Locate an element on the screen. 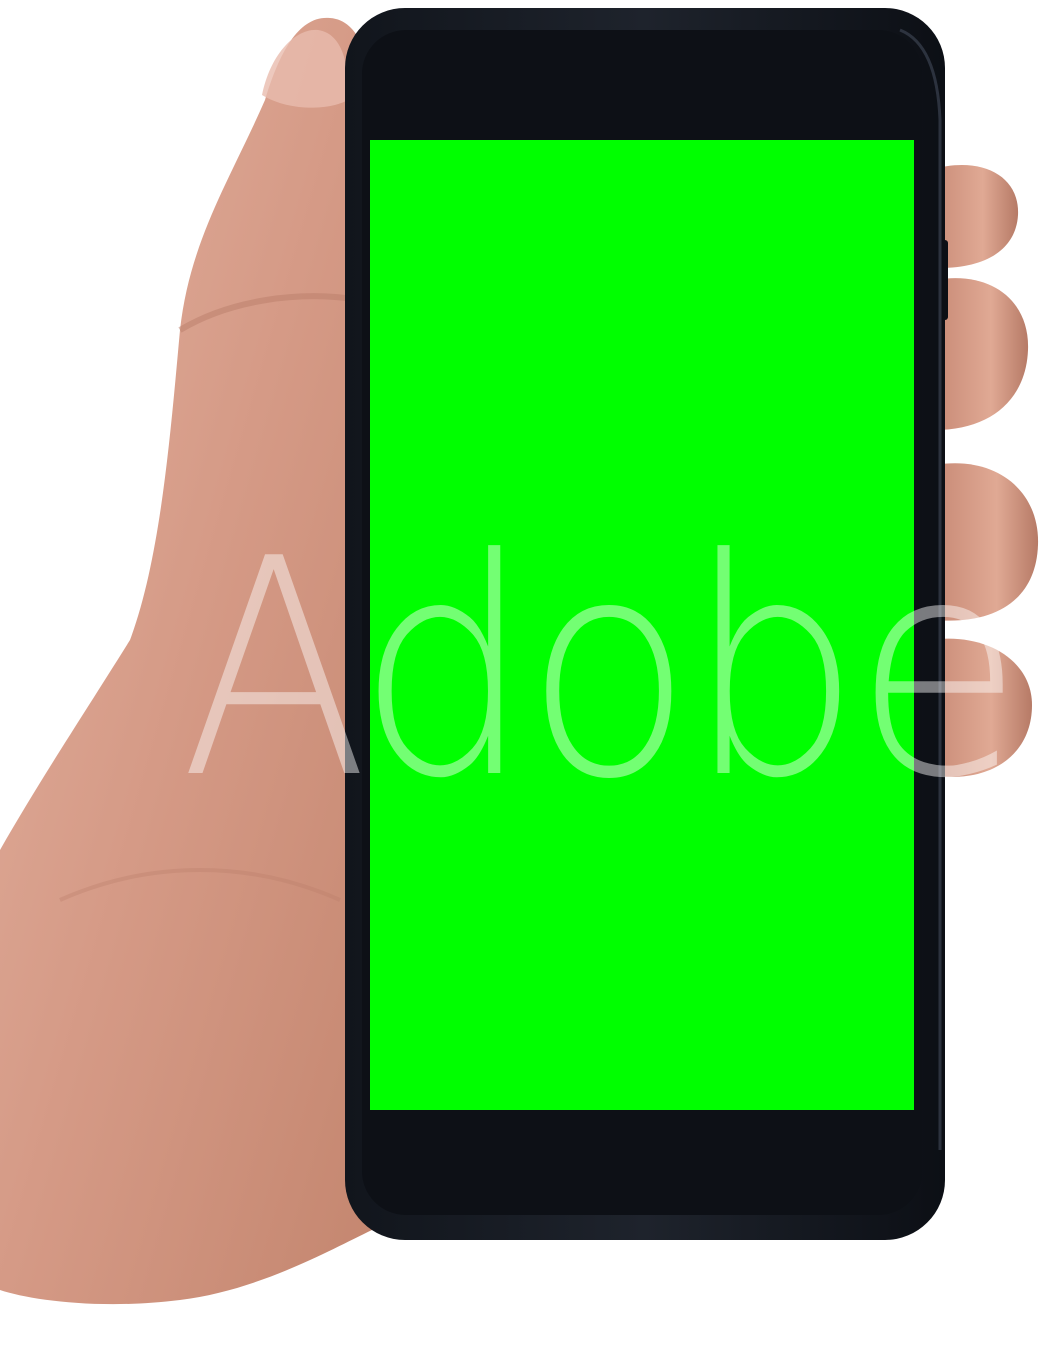 Image resolution: width=1046 pixels, height=1369 pixels. finger-3-shape is located at coordinates (987, 542).